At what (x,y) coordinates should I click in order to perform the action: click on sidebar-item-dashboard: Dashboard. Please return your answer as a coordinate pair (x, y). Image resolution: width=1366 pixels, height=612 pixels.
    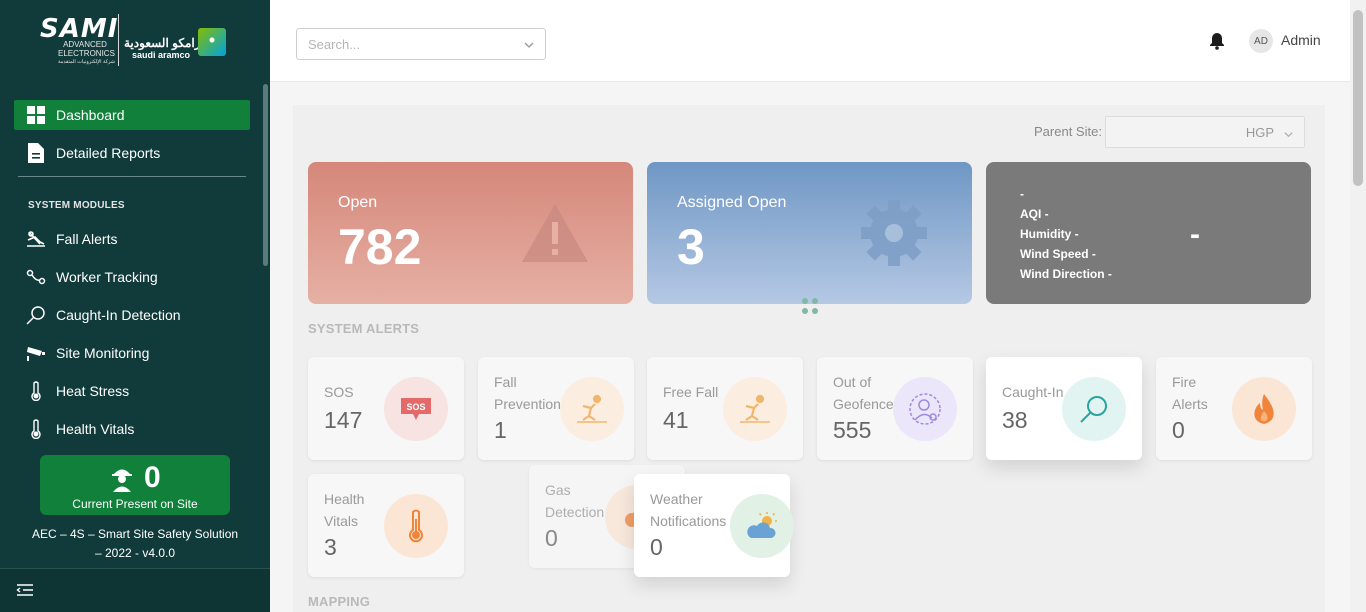
    Looking at the image, I should click on (132, 115).